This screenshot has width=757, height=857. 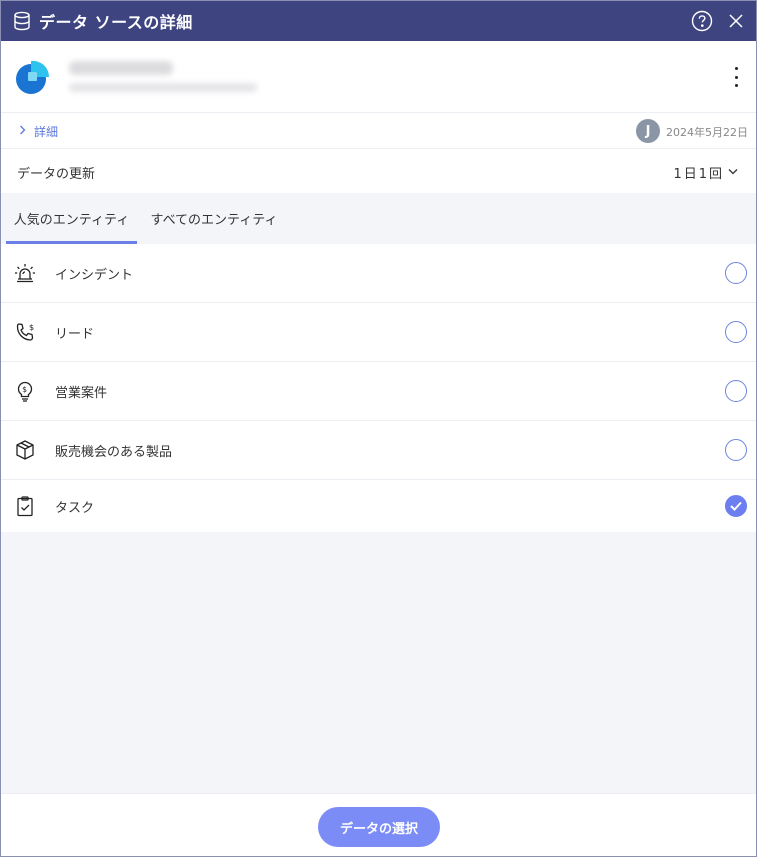 I want to click on clipboard-check-icon, so click(x=25, y=506).